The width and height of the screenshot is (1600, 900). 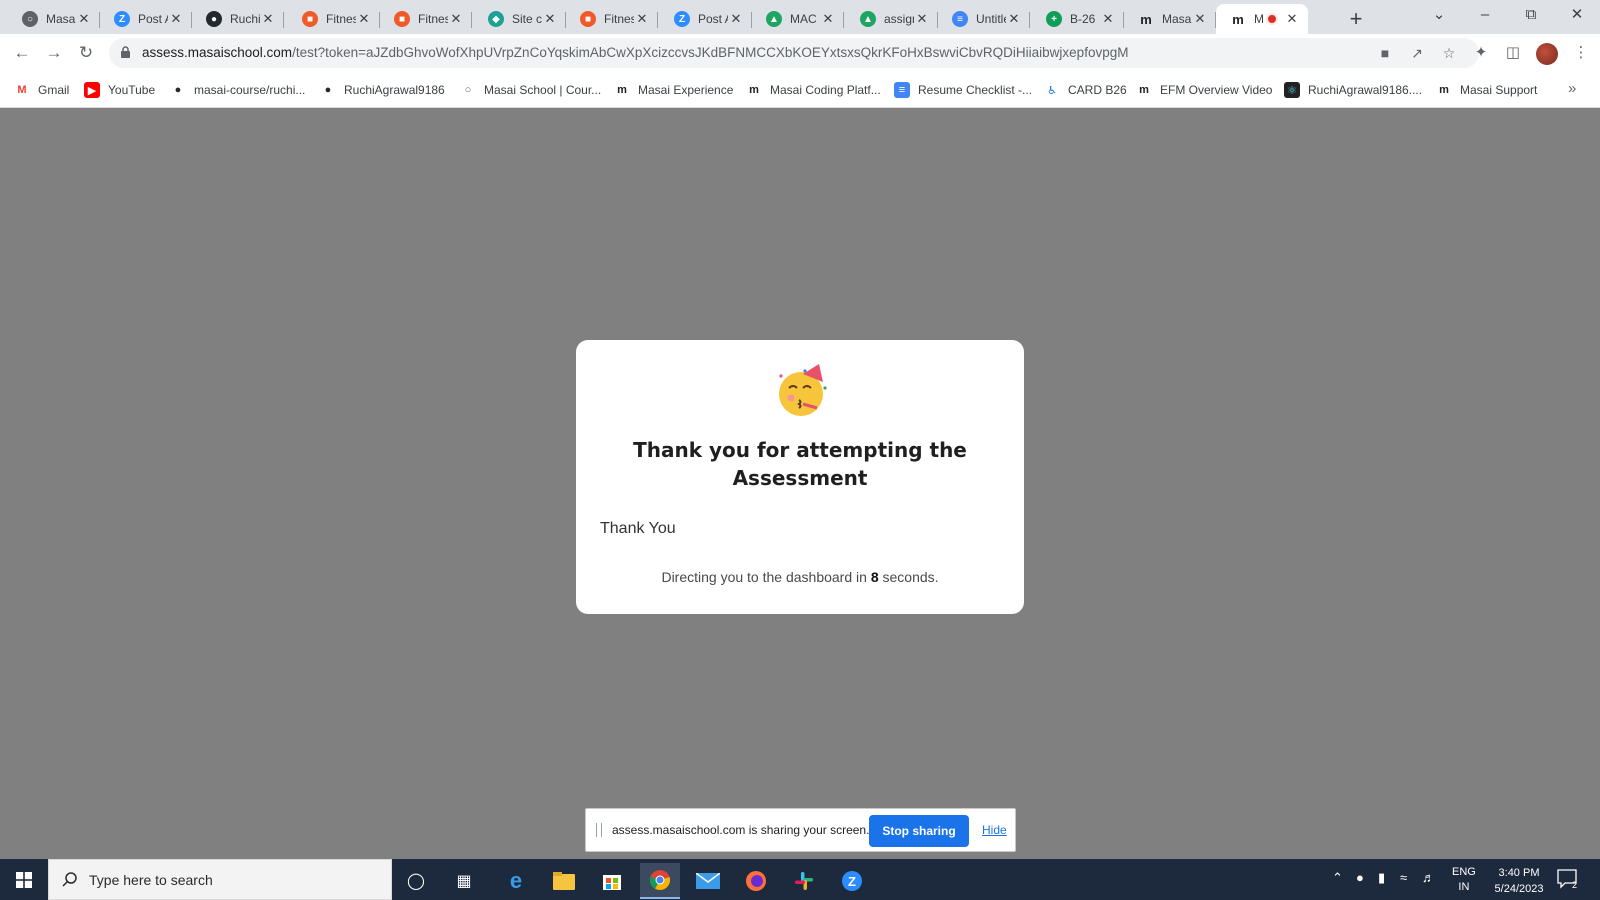 What do you see at coordinates (416, 881) in the screenshot?
I see `cortana-icon: ◯` at bounding box center [416, 881].